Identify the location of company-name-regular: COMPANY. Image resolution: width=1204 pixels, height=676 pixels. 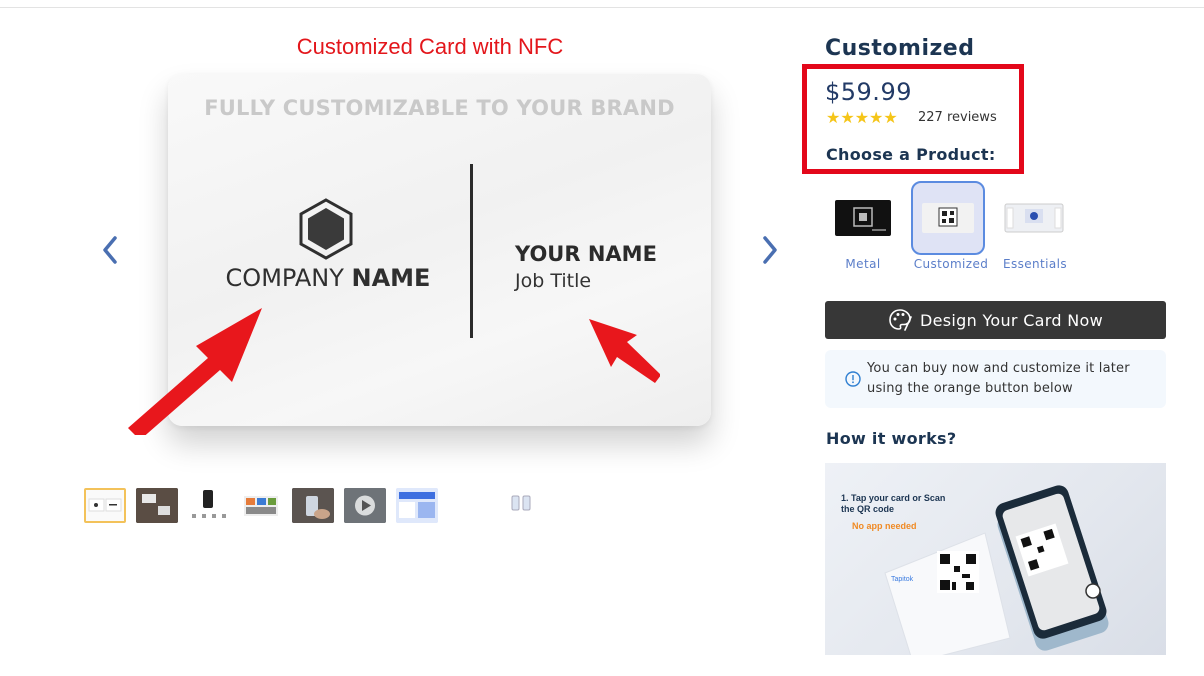
(288, 278).